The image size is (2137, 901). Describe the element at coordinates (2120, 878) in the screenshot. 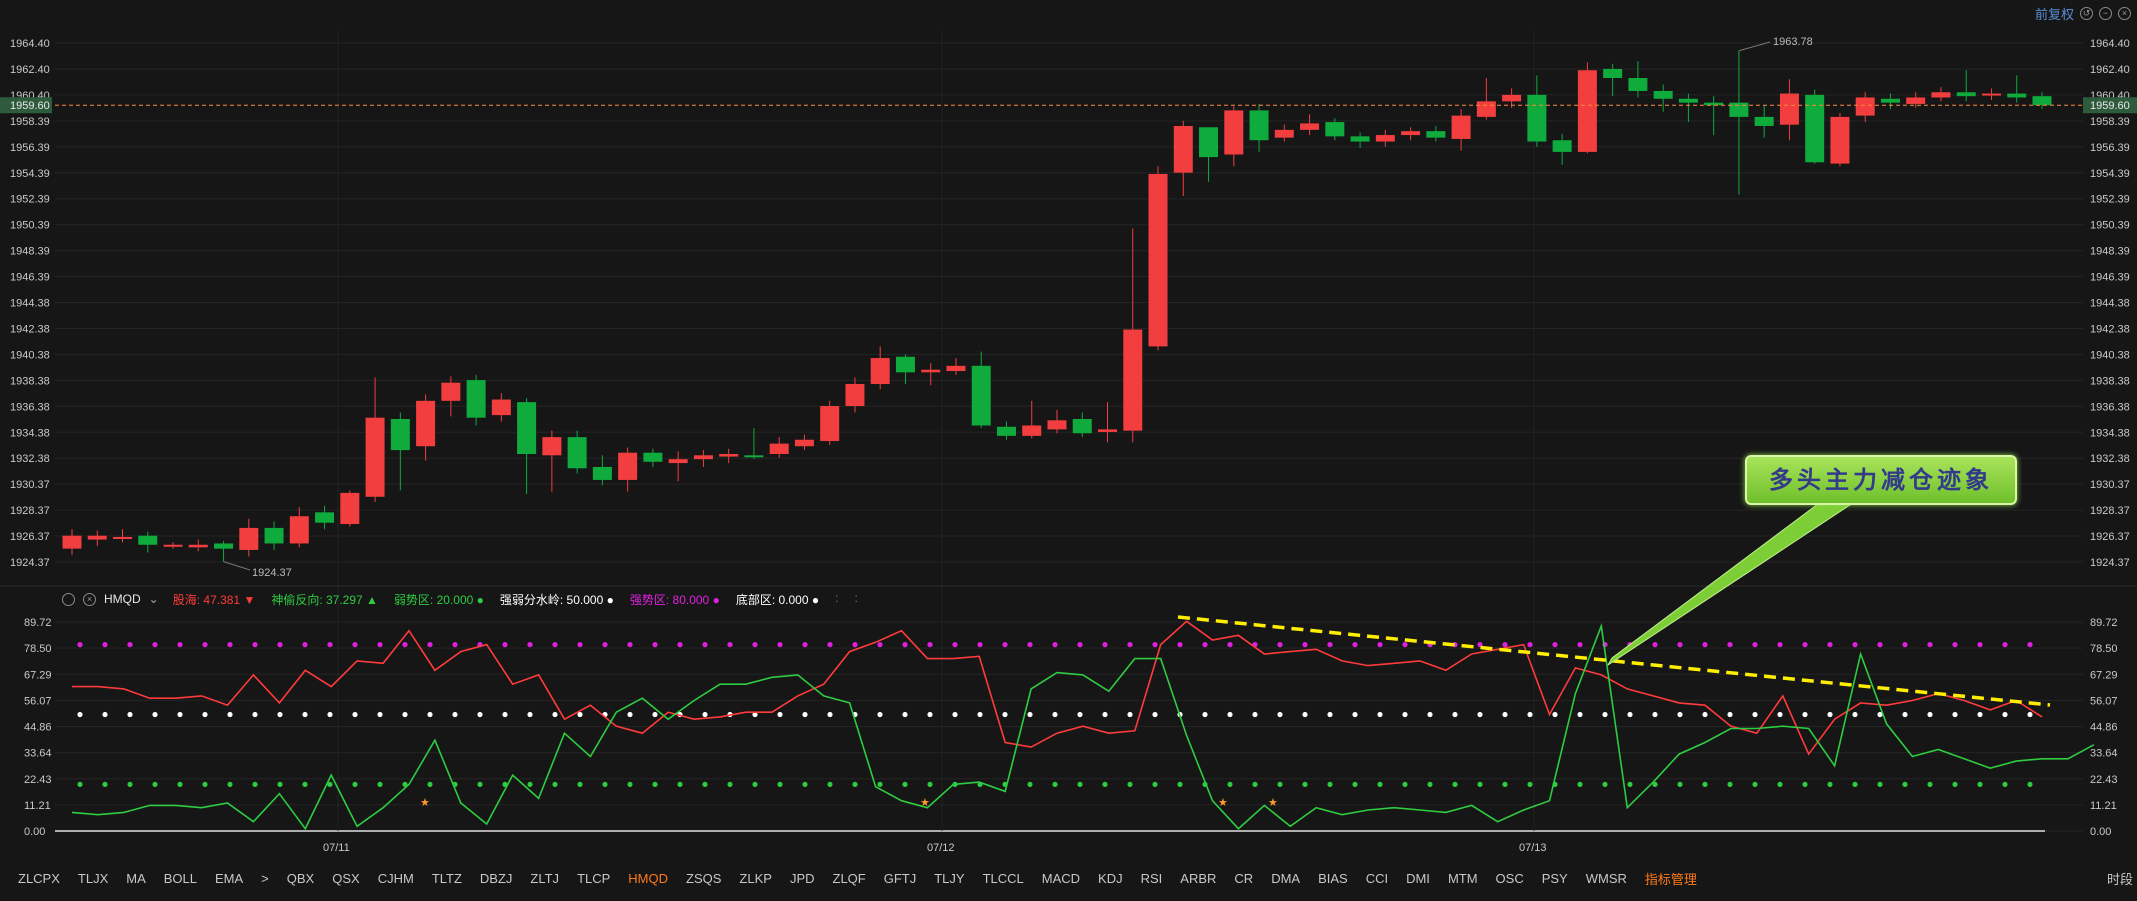

I see `period-label: 时段` at that location.